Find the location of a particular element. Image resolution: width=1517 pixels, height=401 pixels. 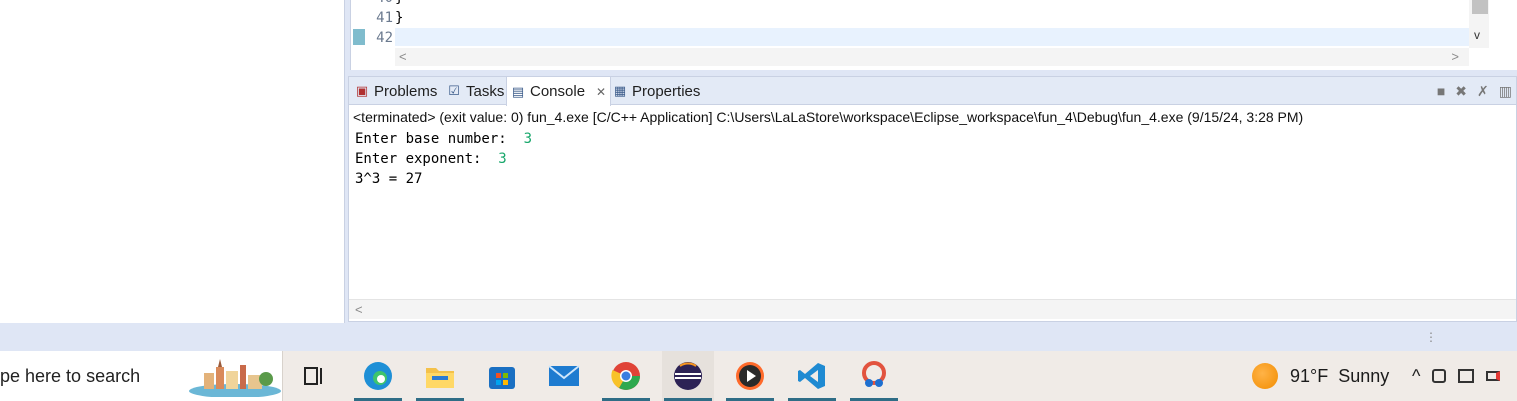

eclipse-icon is located at coordinates (688, 376).